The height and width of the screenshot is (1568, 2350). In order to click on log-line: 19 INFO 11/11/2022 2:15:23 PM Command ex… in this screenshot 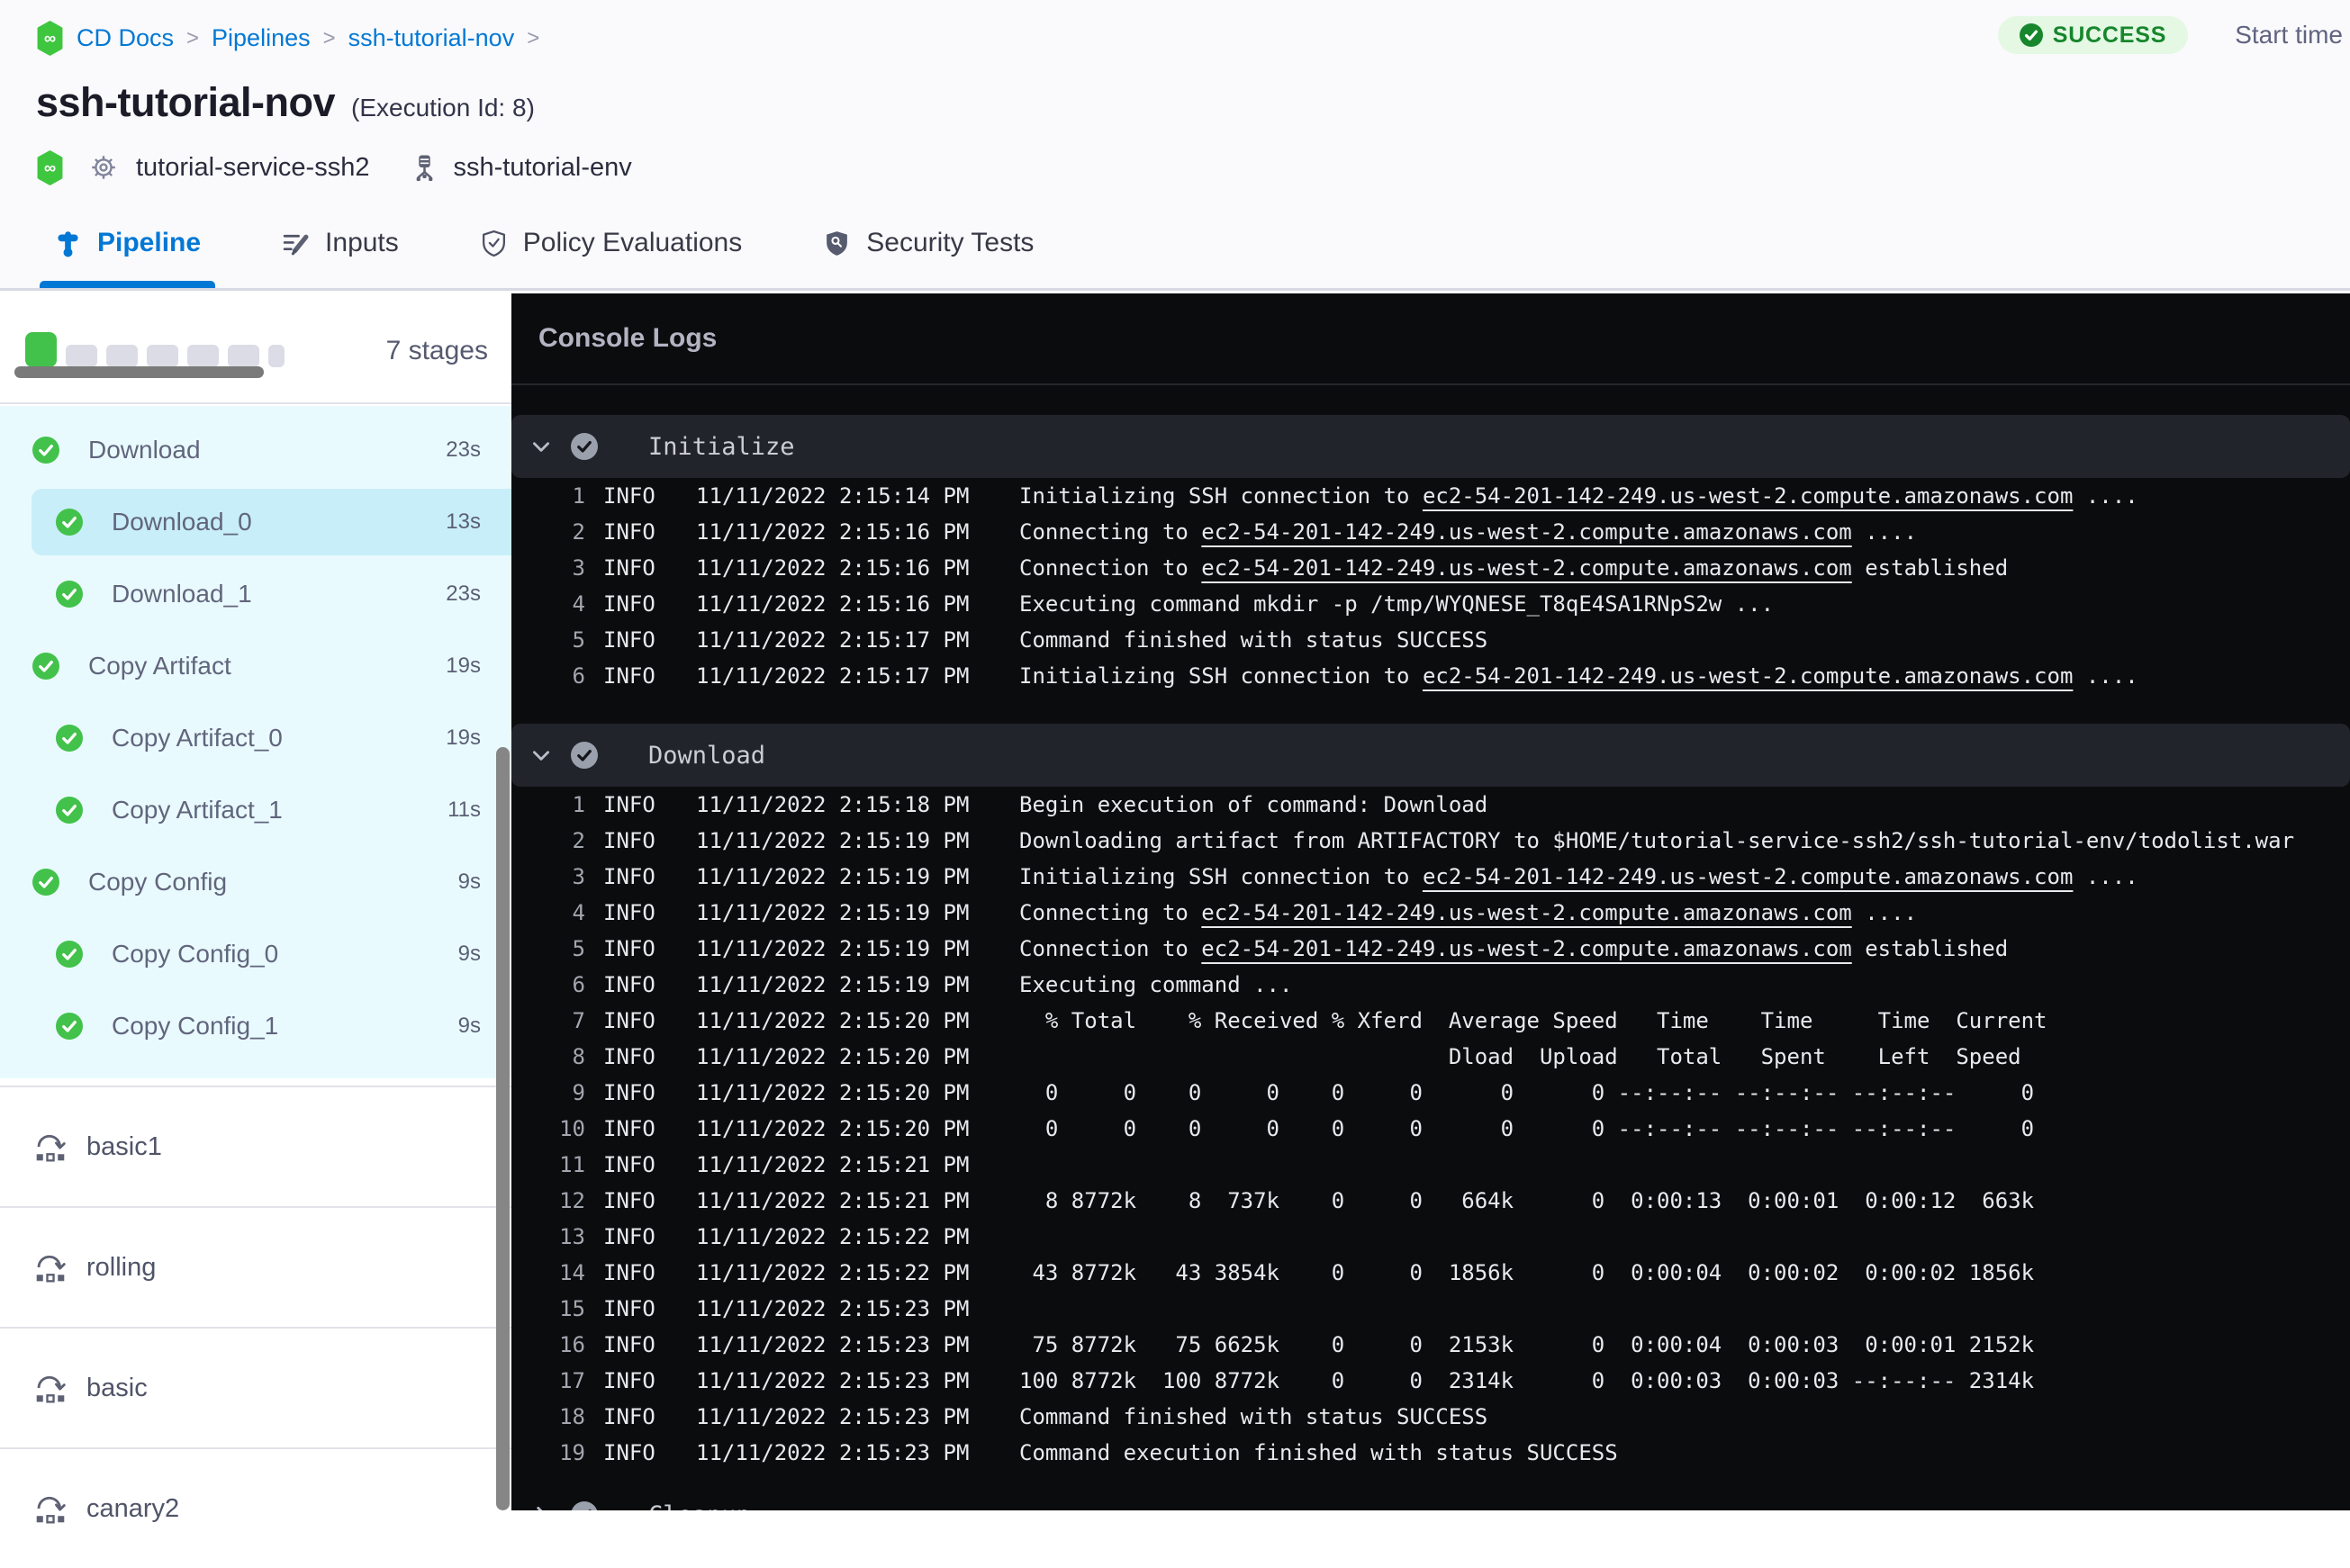, I will do `click(1430, 1453)`.